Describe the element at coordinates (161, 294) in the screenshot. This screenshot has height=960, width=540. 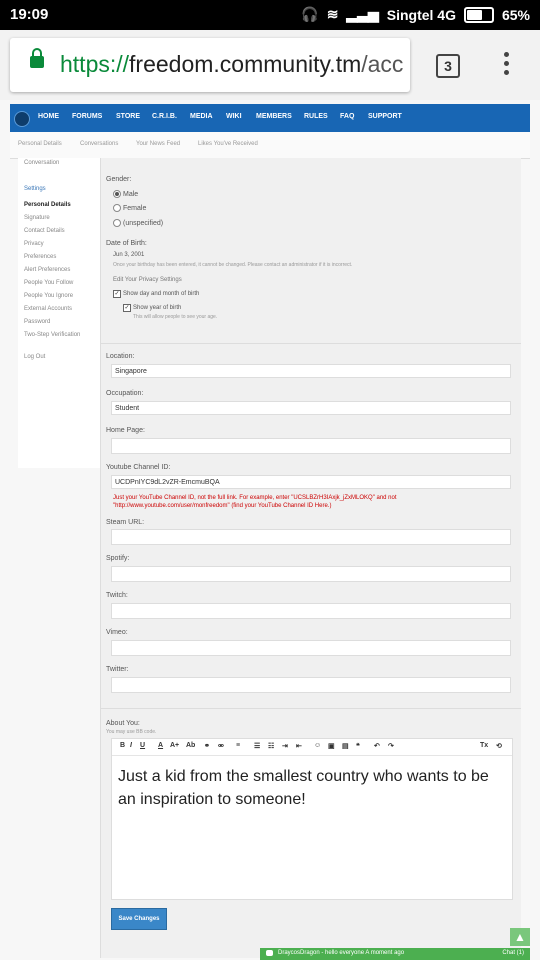
I see `show-dm-label: Show day and month of birth` at that location.